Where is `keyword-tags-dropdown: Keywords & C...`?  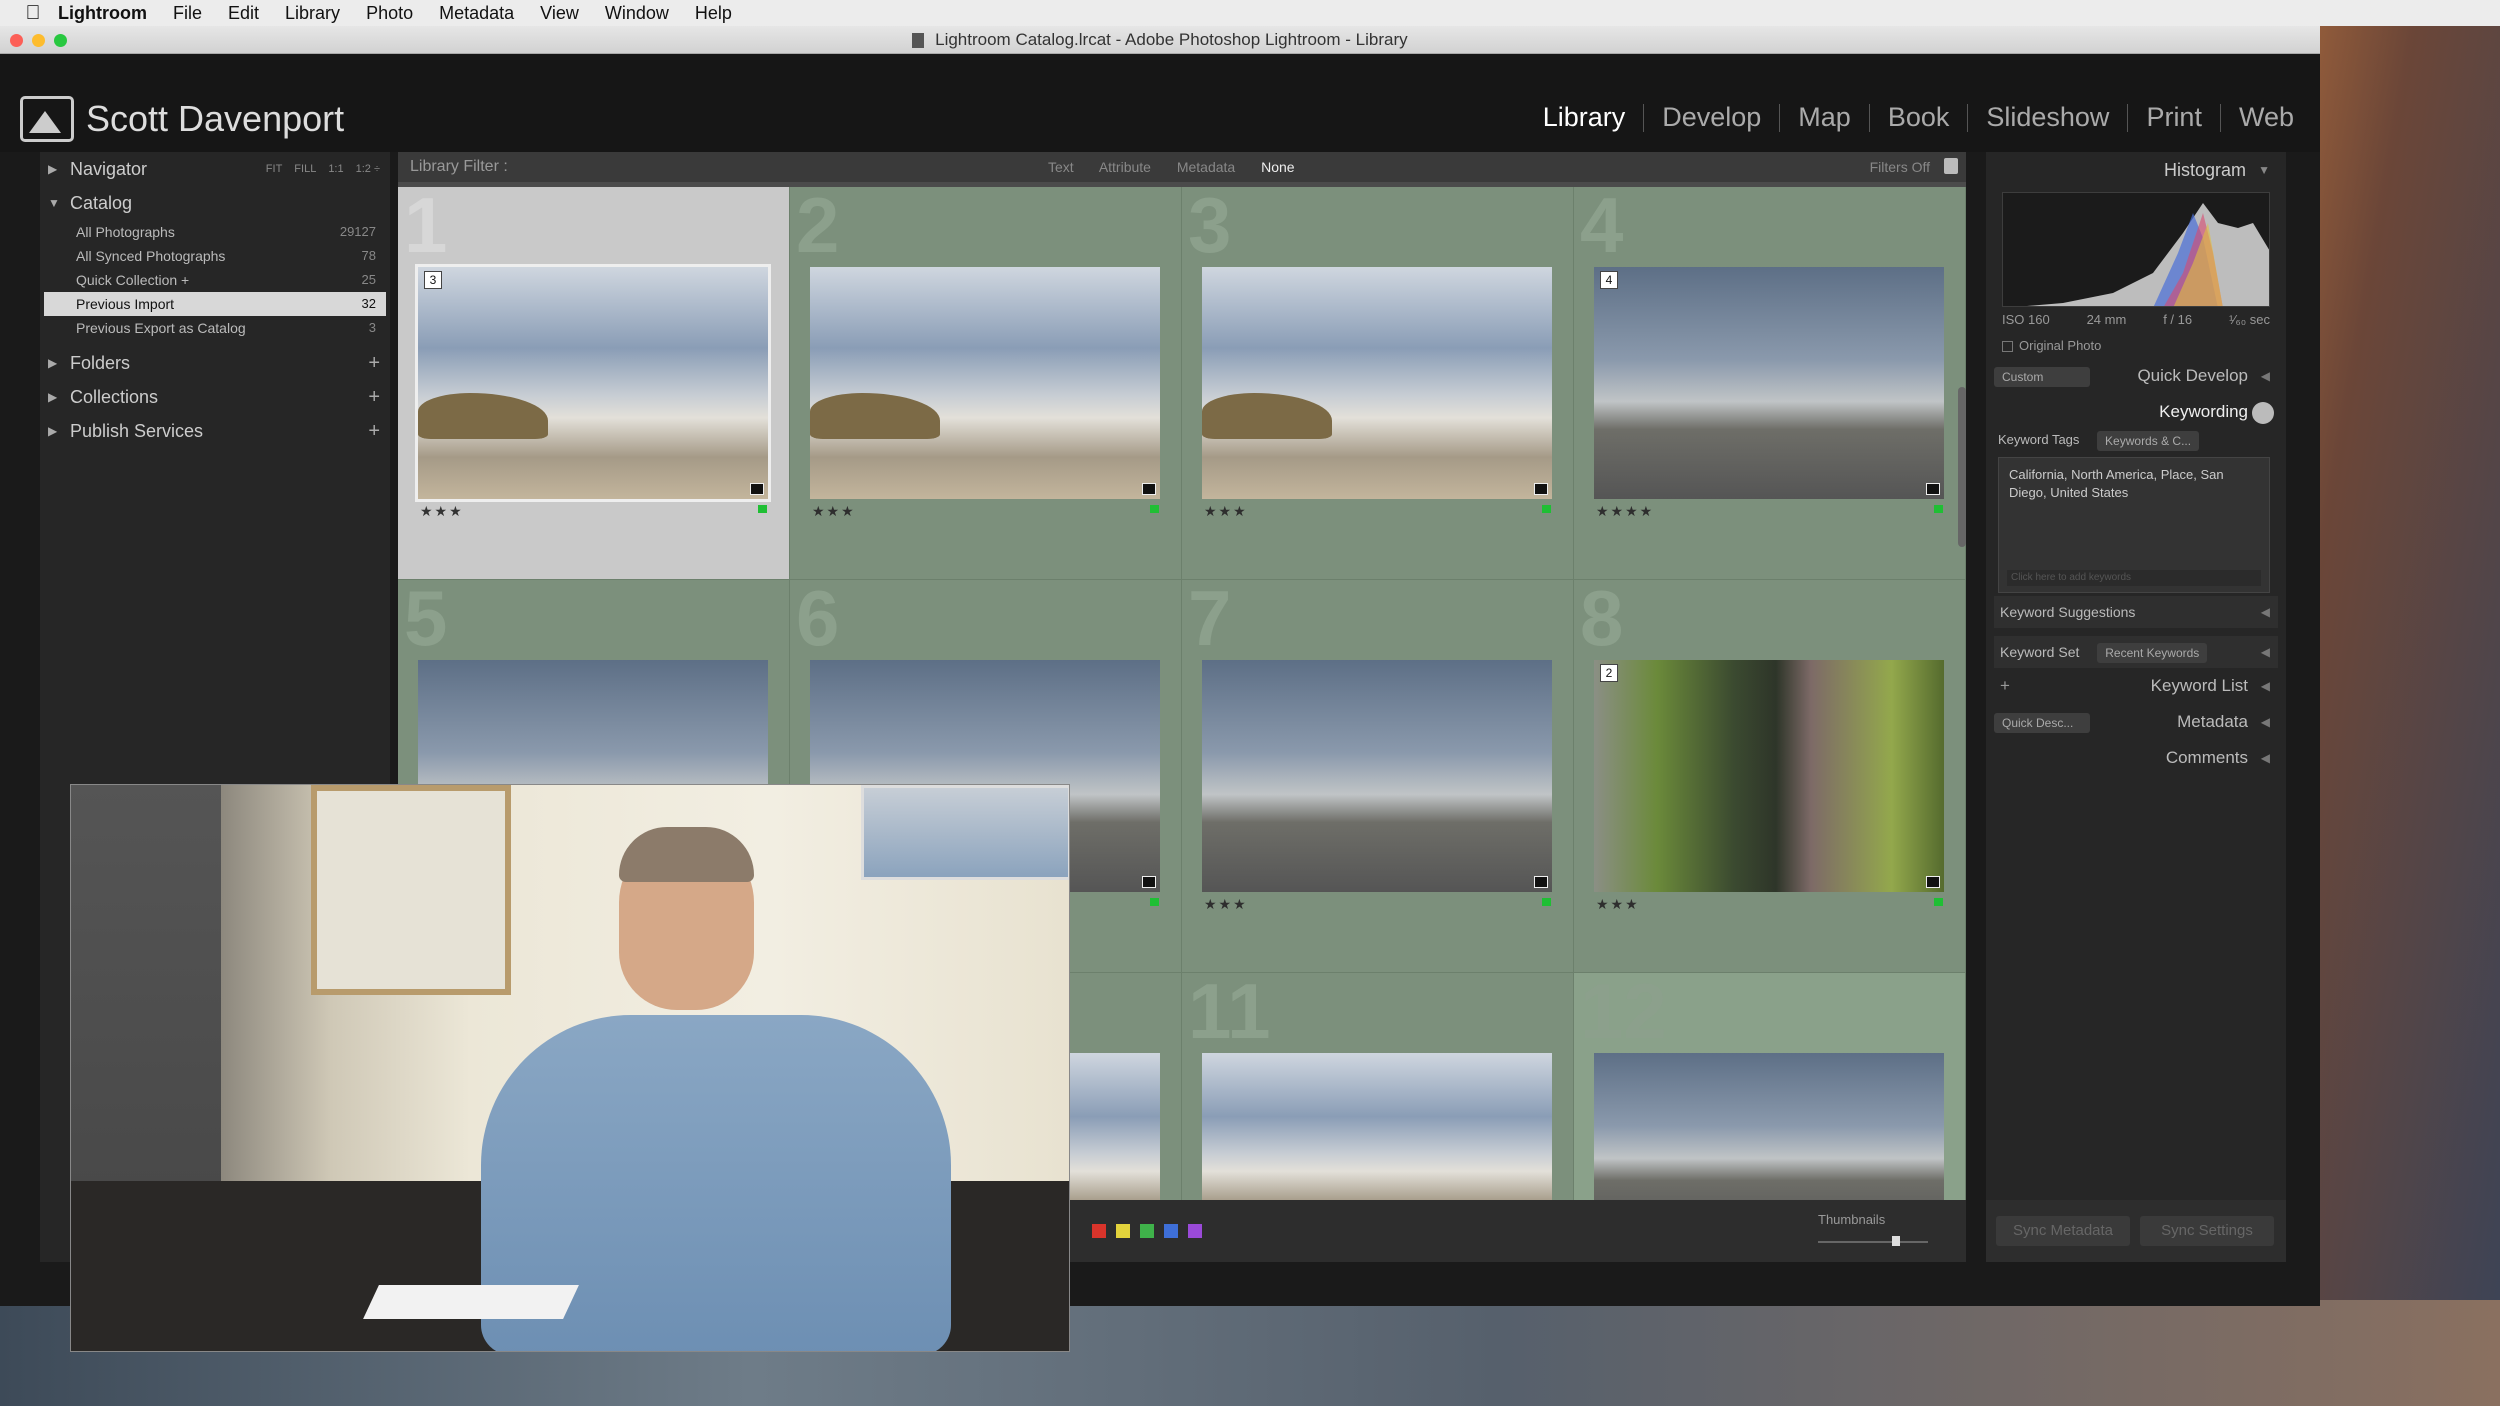 keyword-tags-dropdown: Keywords & C... is located at coordinates (2148, 440).